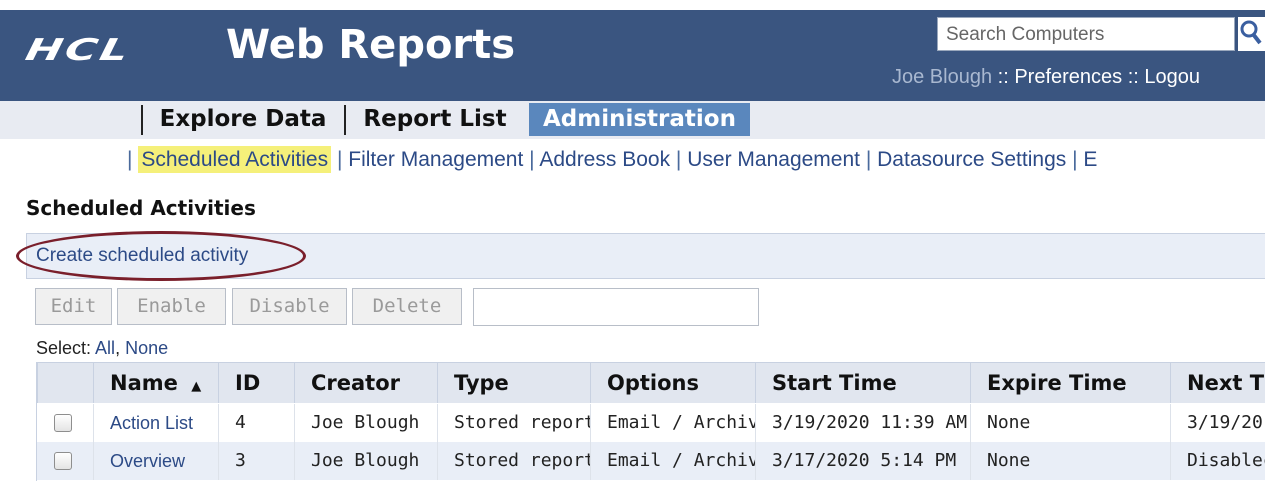  I want to click on header-checkbox-col, so click(65, 383).